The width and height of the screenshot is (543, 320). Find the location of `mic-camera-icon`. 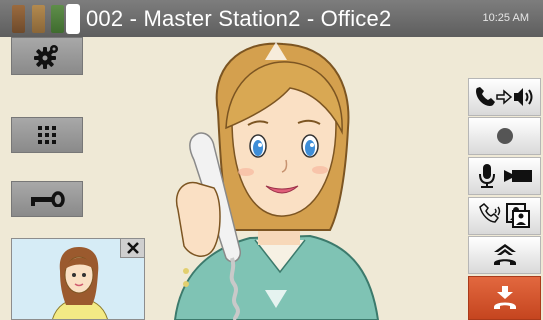

mic-camera-icon is located at coordinates (505, 176).